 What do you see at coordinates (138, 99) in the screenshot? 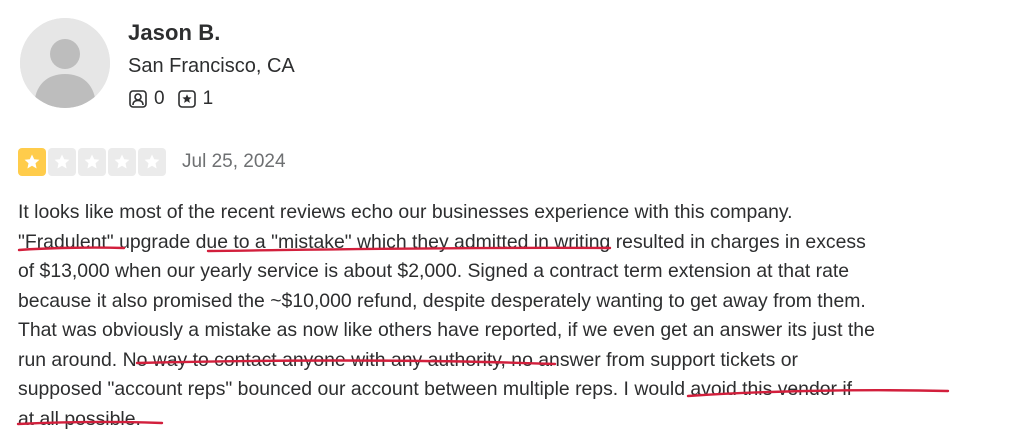
I see `friends-icon` at bounding box center [138, 99].